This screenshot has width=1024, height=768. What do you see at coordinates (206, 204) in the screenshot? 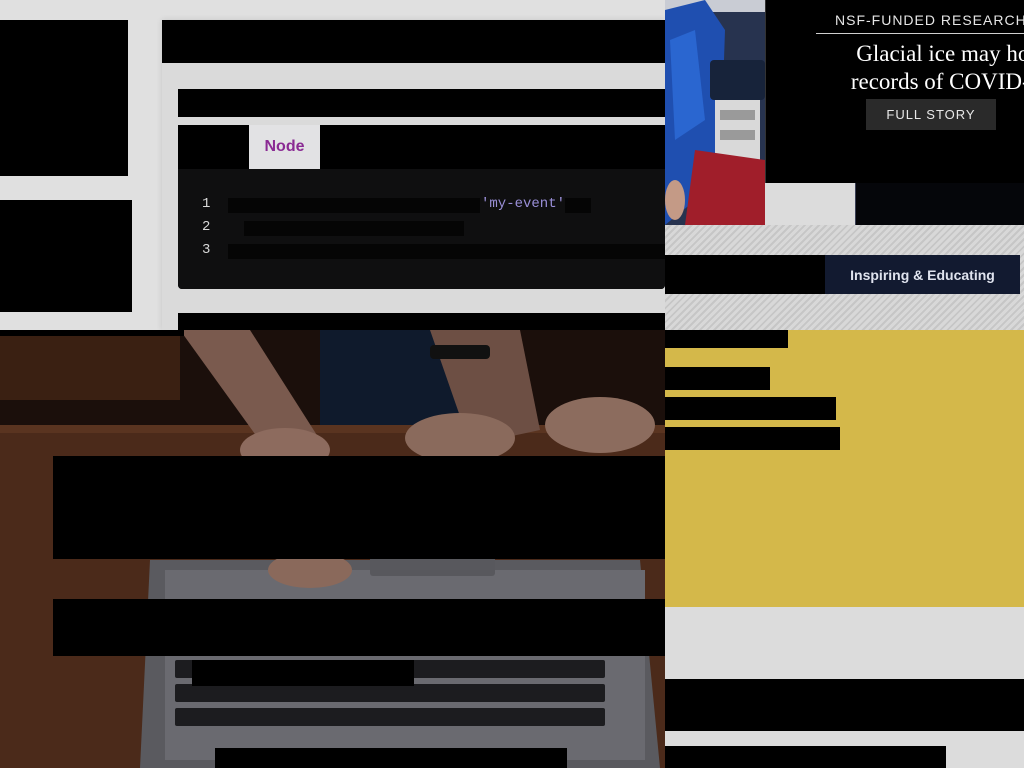
I see `line-number: 1` at bounding box center [206, 204].